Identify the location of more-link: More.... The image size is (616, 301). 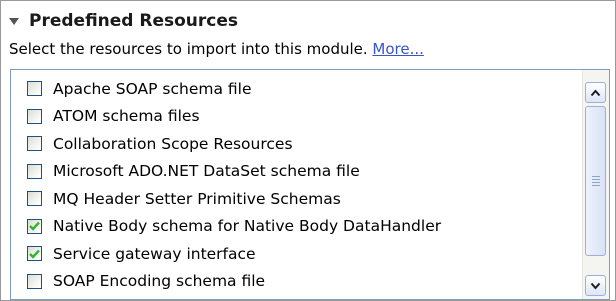
(398, 49).